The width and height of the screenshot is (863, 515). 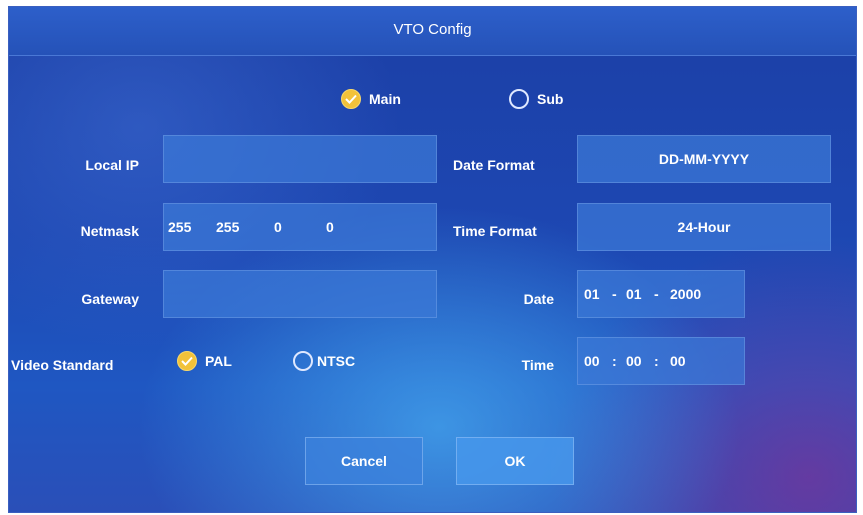 I want to click on radio-pal-label: PAL, so click(x=218, y=361).